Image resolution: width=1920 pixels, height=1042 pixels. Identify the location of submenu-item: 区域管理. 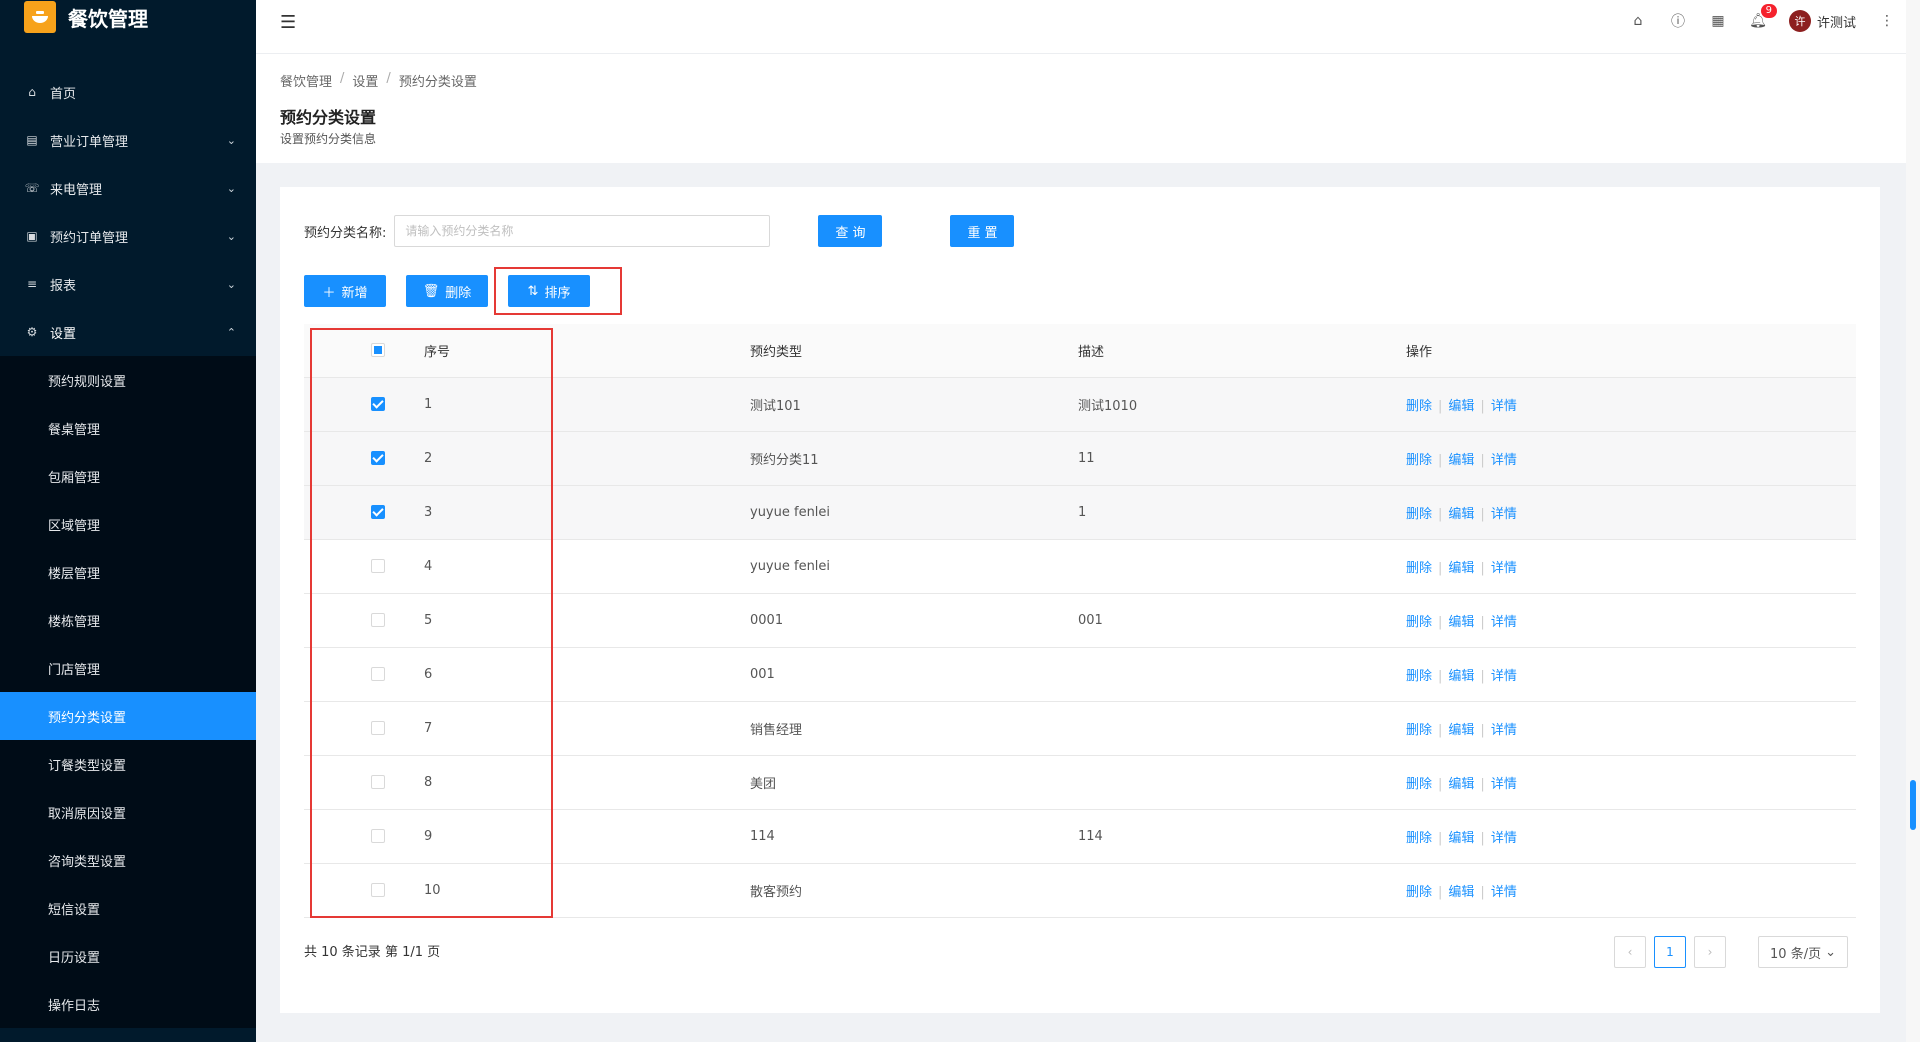
(128, 524).